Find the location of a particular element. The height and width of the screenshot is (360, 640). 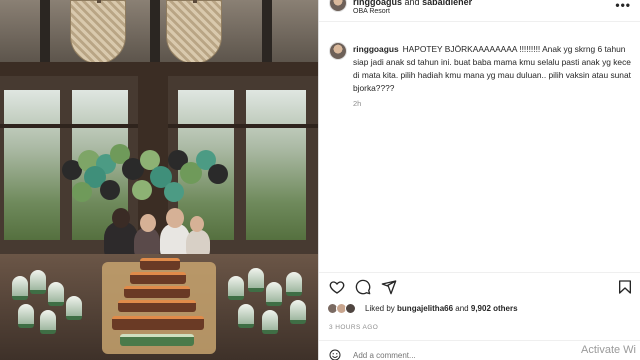

smiley-icon is located at coordinates (335, 354).